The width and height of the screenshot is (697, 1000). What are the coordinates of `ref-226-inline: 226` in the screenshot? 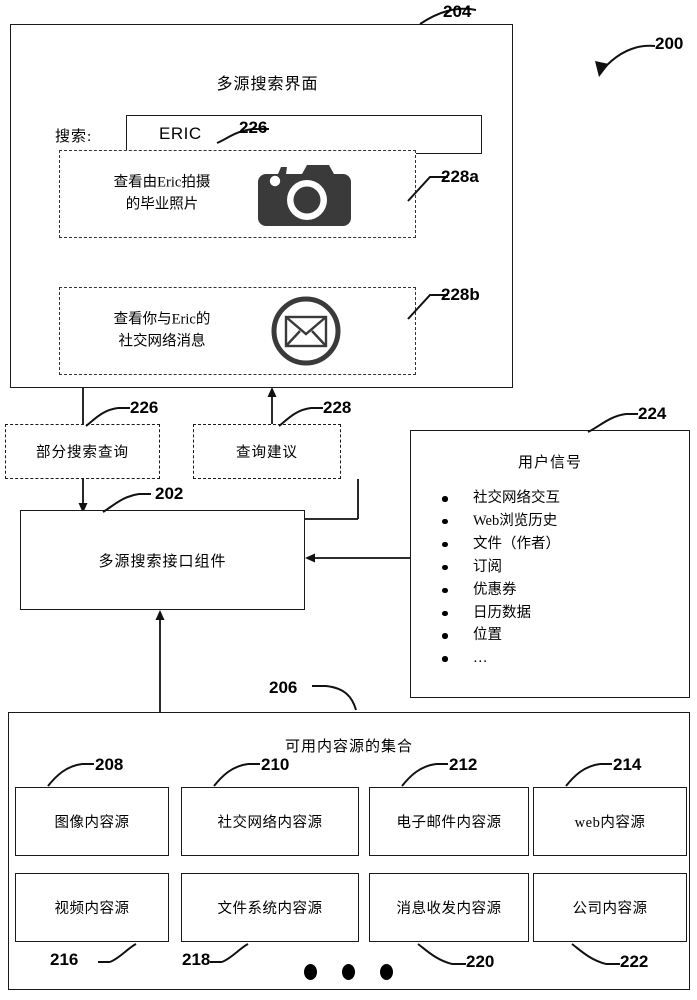 It's located at (253, 127).